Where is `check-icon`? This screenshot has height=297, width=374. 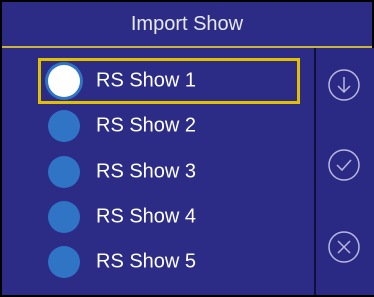
check-icon is located at coordinates (344, 165).